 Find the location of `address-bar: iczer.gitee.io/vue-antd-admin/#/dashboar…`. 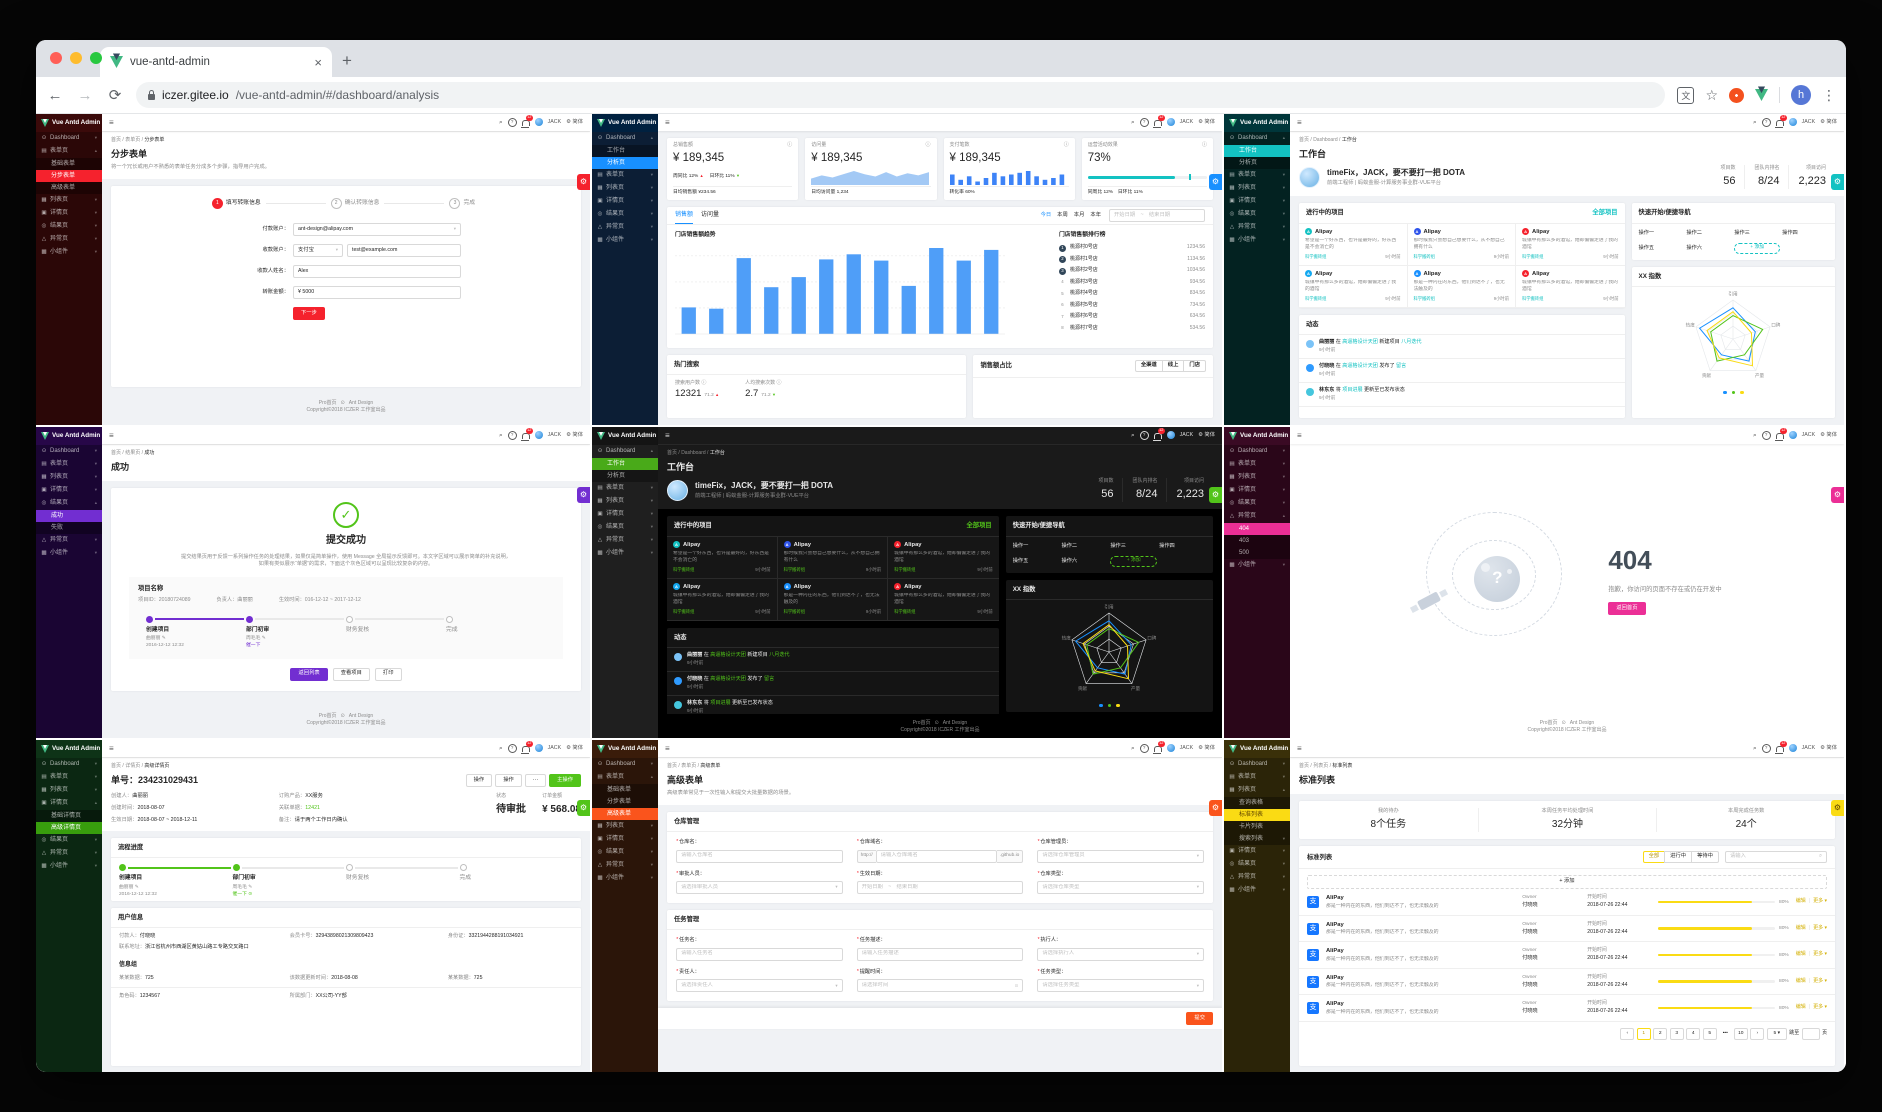

address-bar: iczer.gitee.io/vue-antd-admin/#/dashboar… is located at coordinates (901, 95).